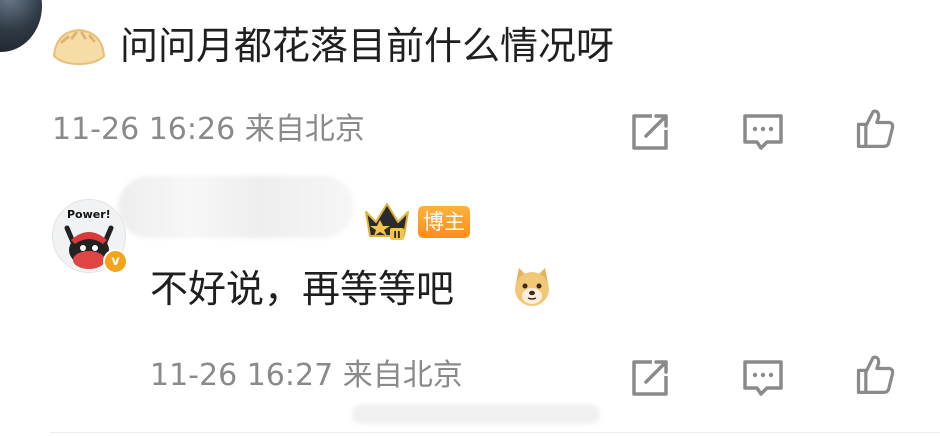 The height and width of the screenshot is (436, 940). I want to click on doge-emoji-icon, so click(532, 287).